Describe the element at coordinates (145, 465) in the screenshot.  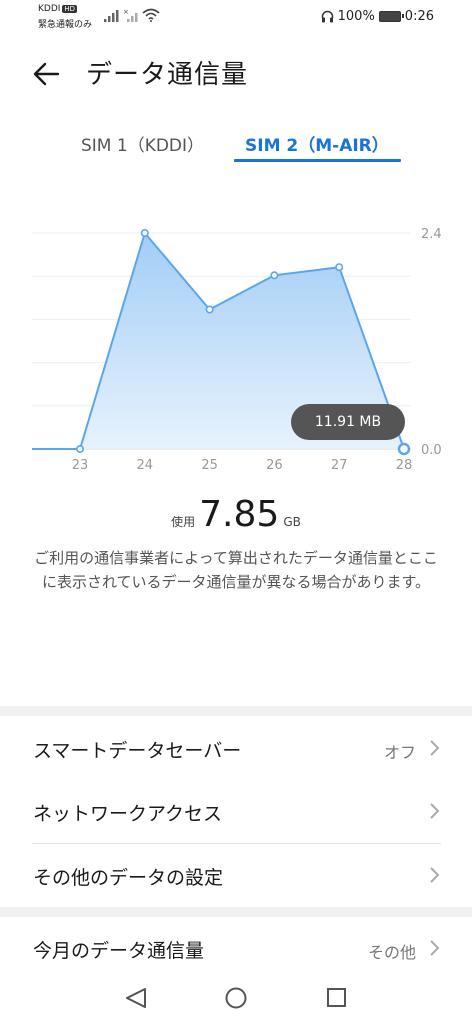
I see `chart-x-tick-label: 24` at that location.